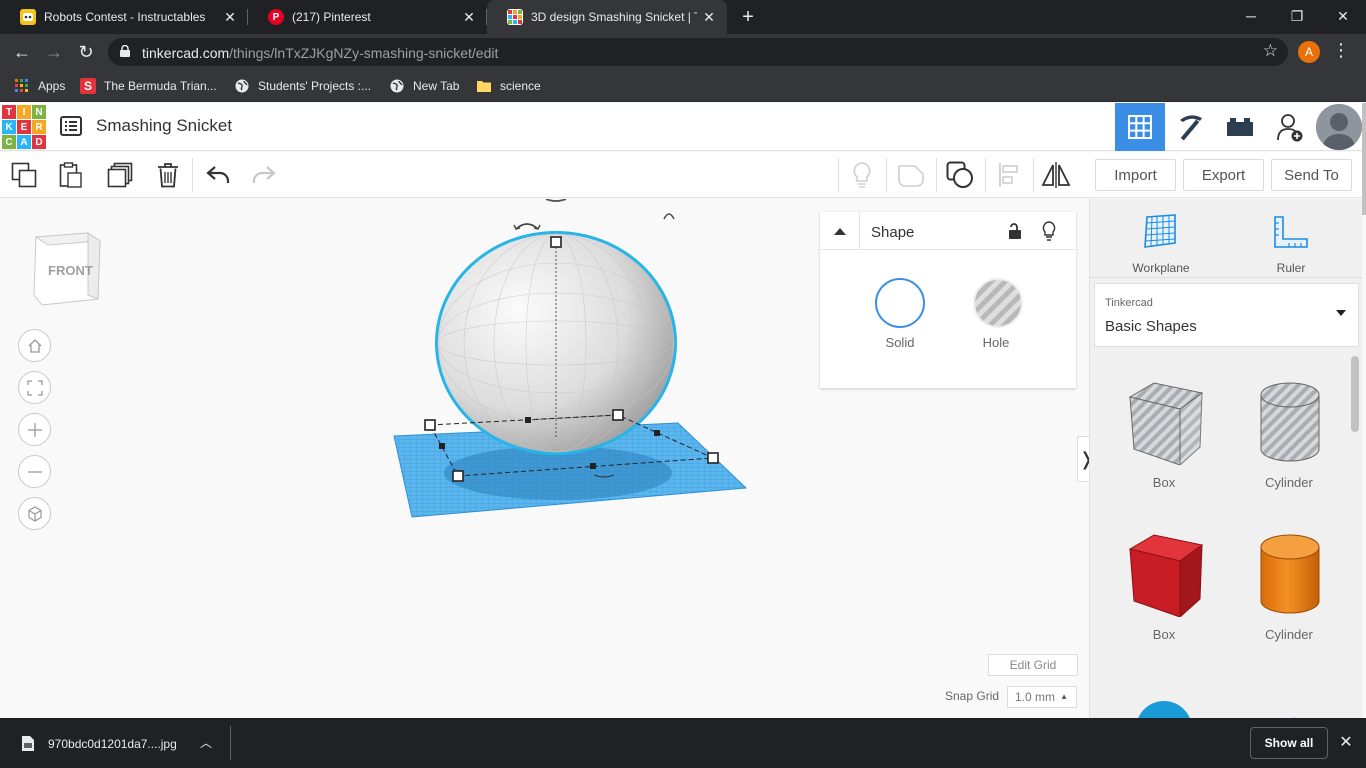 Image resolution: width=1366 pixels, height=768 pixels. I want to click on view-cube: FRONT, so click(67, 269).